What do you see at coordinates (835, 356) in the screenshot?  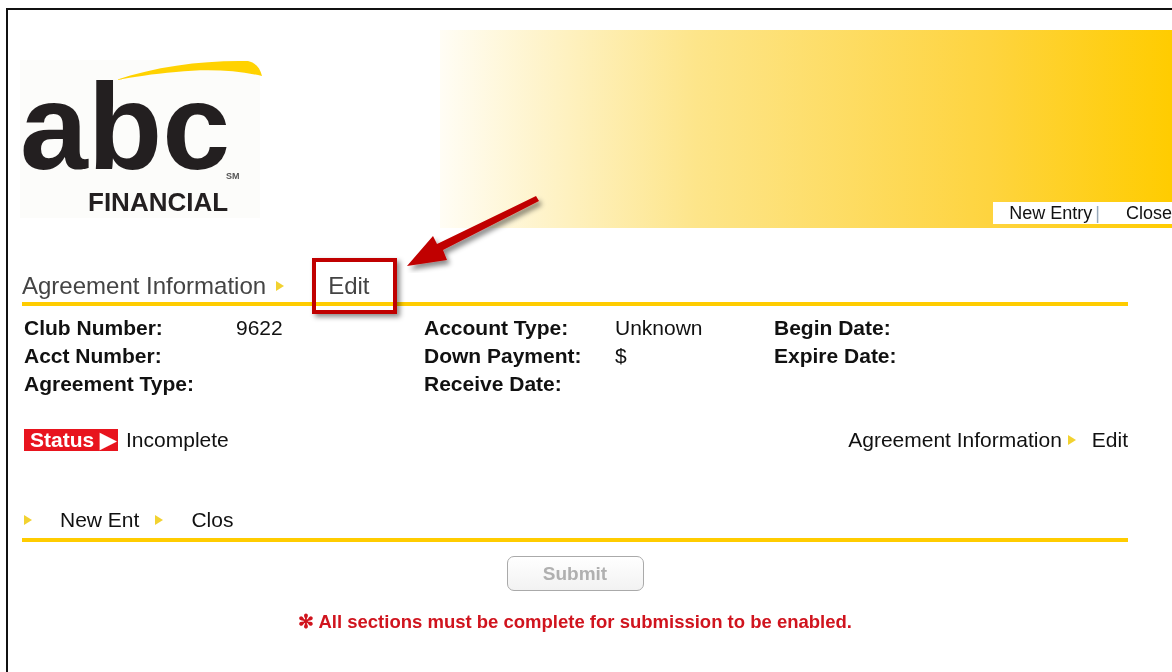 I see `field-label: Expire Date:` at bounding box center [835, 356].